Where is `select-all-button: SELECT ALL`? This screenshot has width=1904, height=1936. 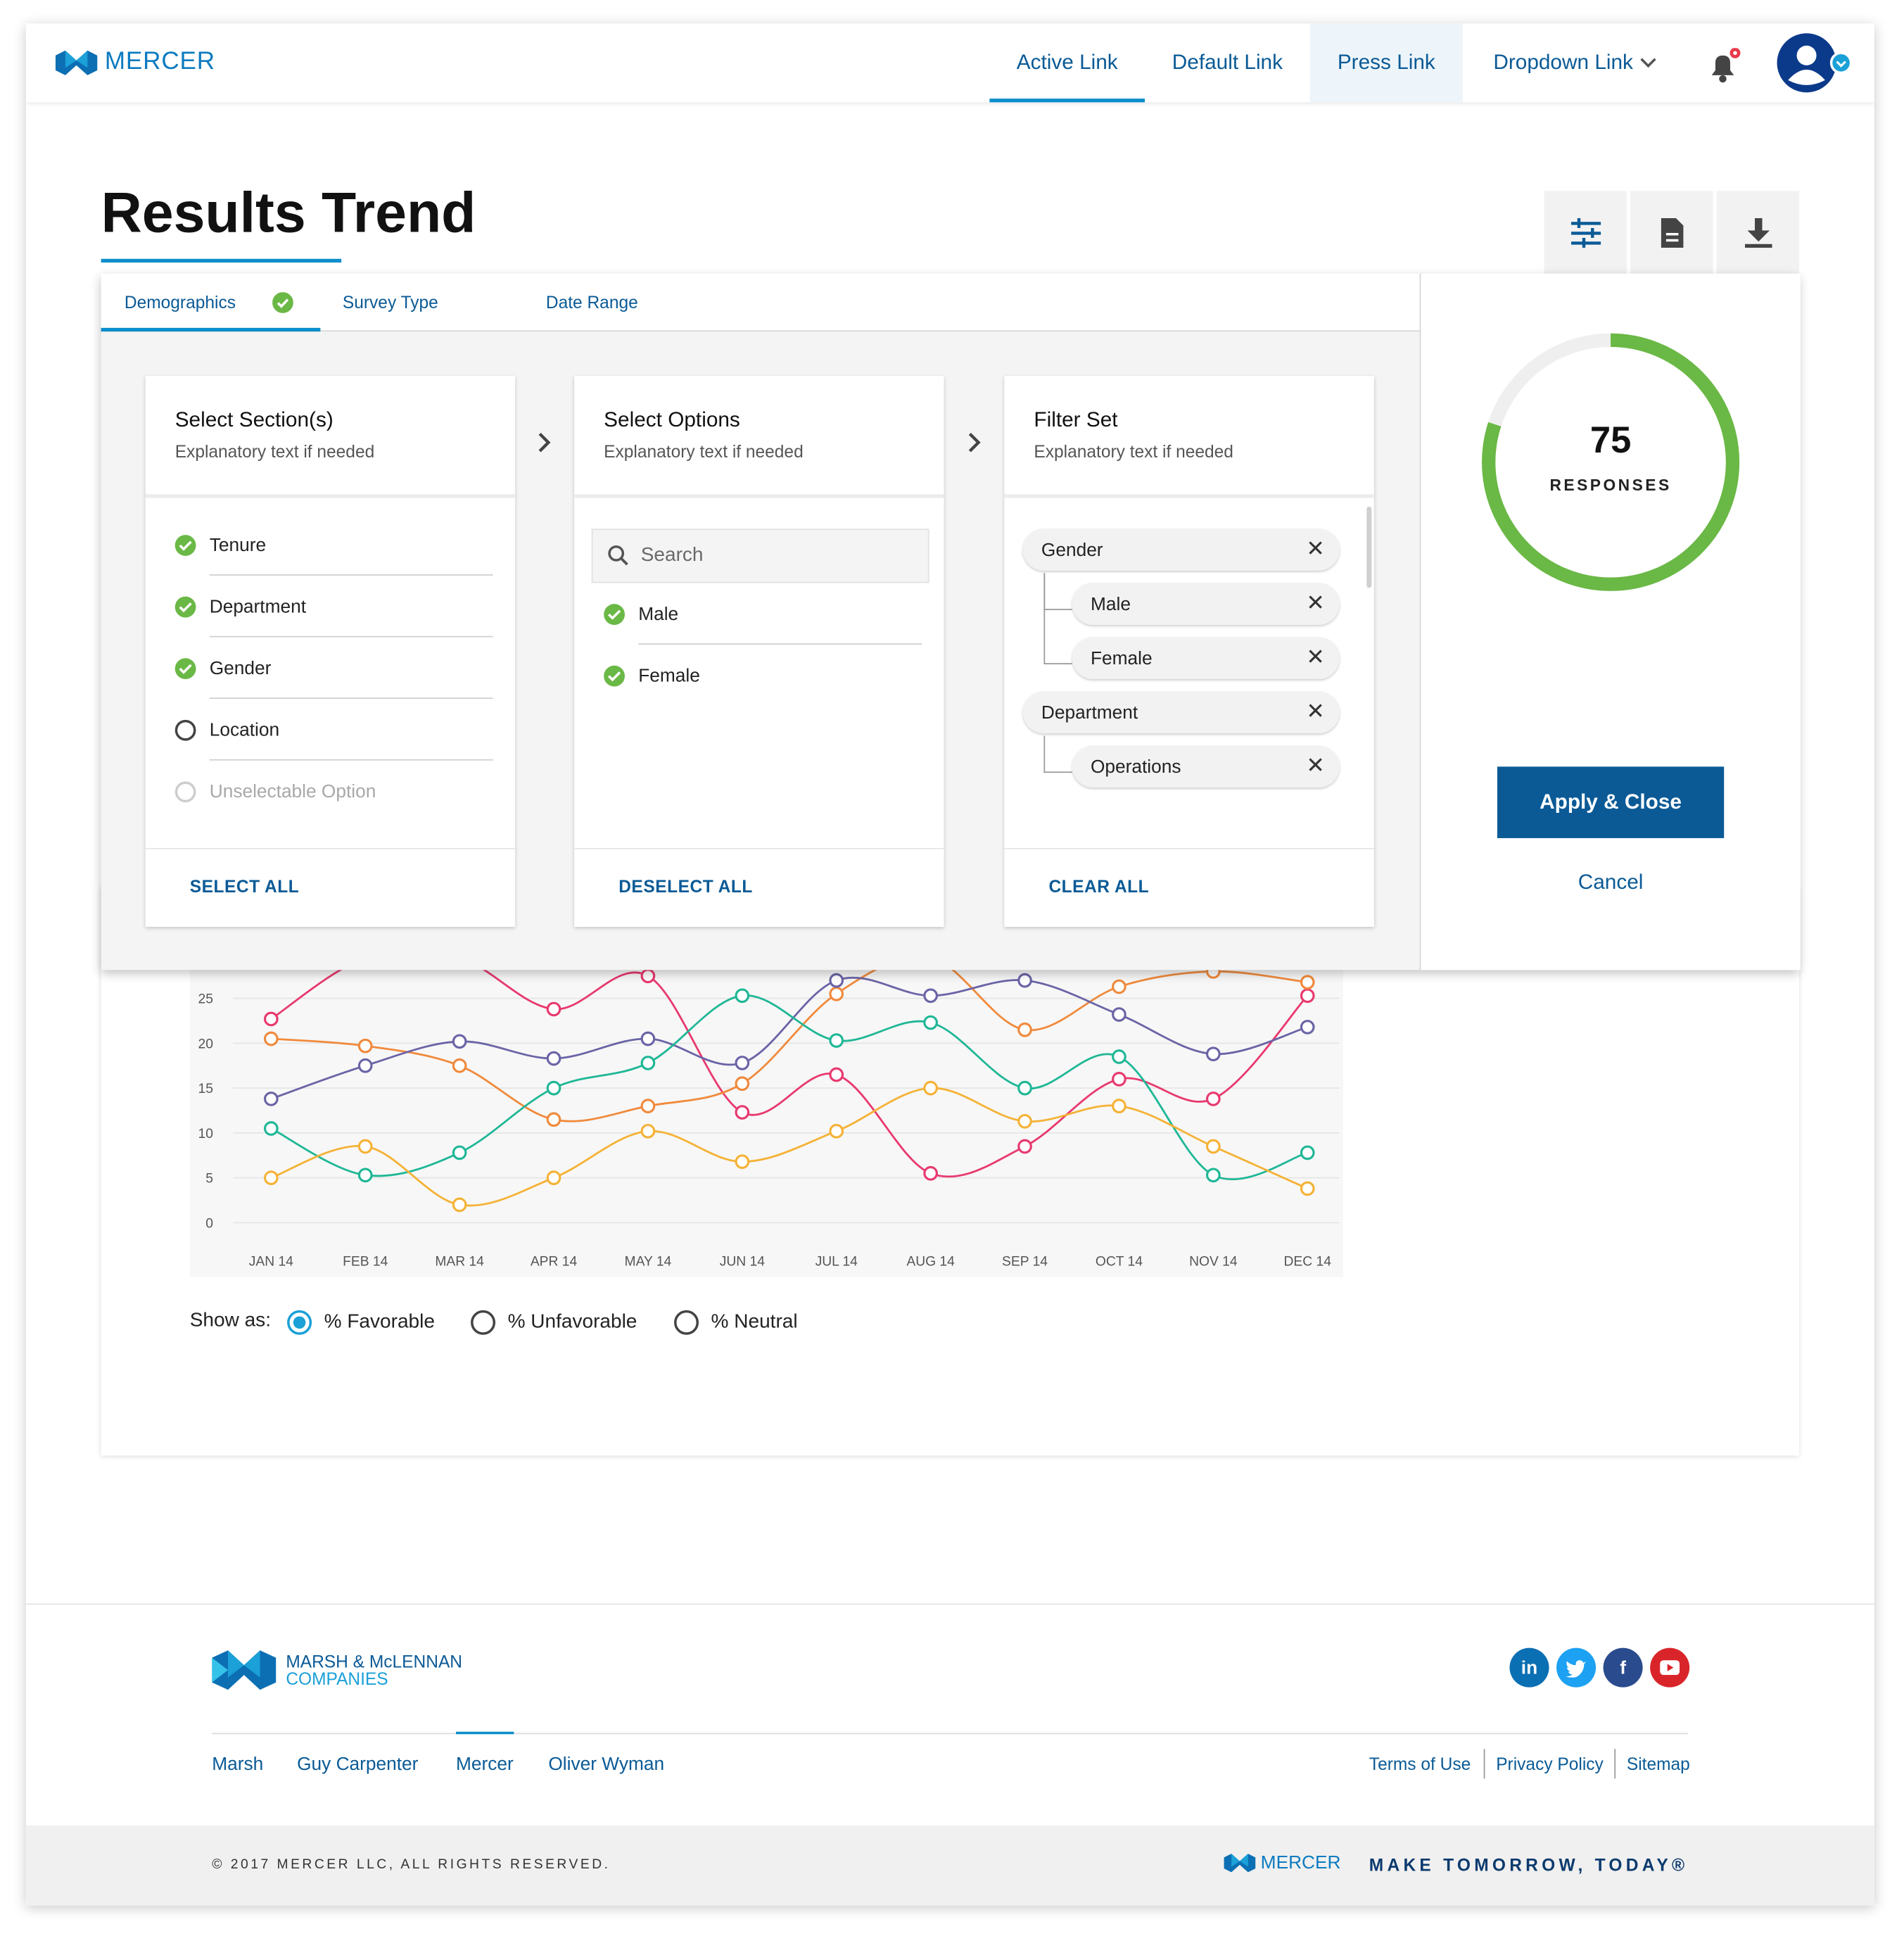 select-all-button: SELECT ALL is located at coordinates (330, 887).